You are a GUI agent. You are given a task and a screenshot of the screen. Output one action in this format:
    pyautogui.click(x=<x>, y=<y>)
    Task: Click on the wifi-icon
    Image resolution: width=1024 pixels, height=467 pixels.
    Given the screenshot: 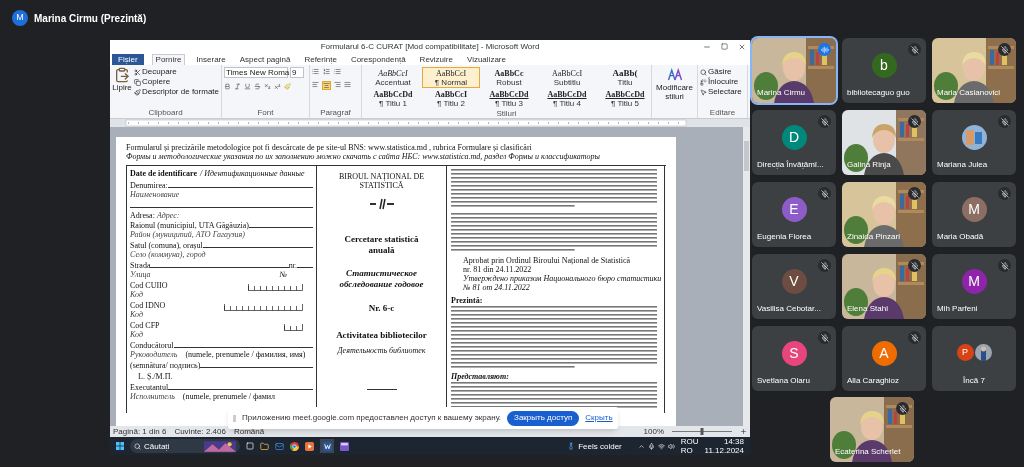 What is the action you would take?
    pyautogui.click(x=661, y=446)
    